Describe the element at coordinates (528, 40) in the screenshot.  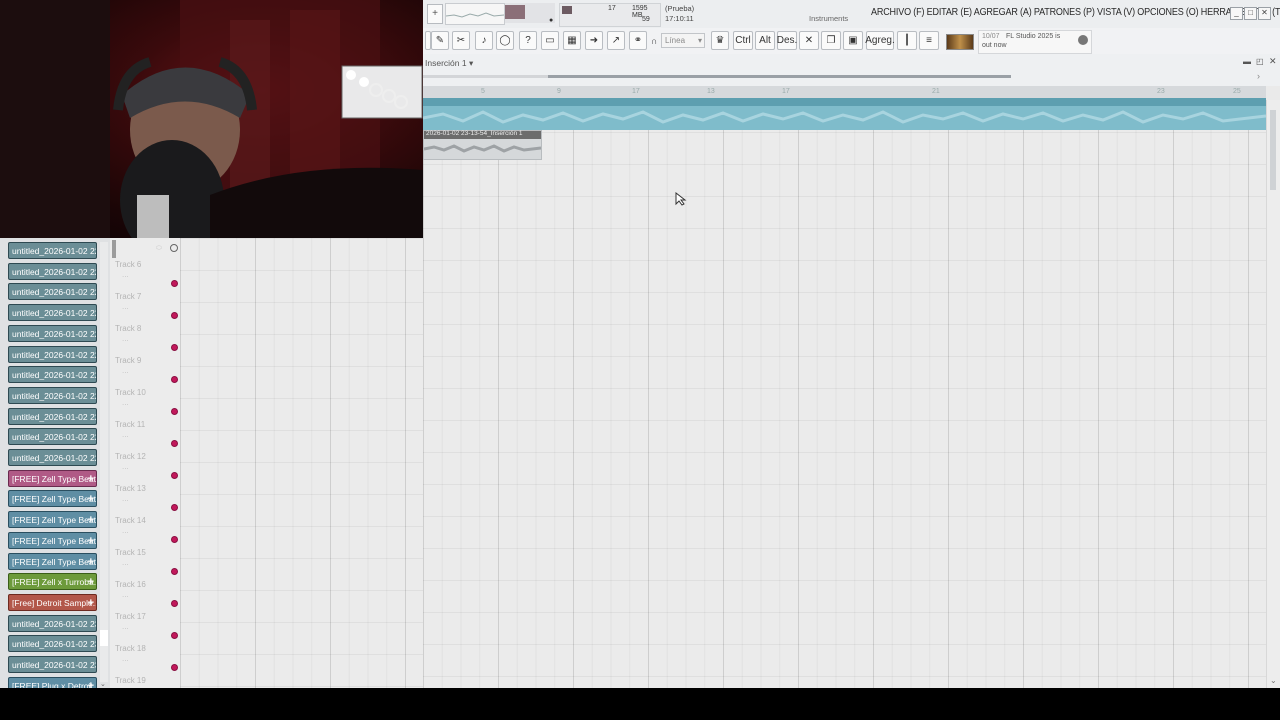
I see `help-icon: ?` at that location.